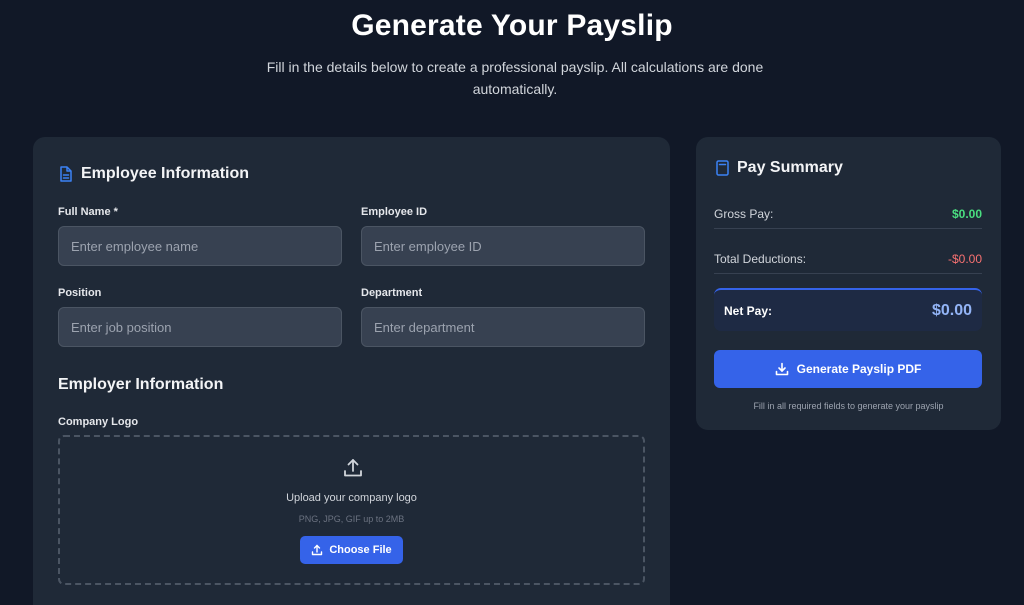 The width and height of the screenshot is (1024, 605). Describe the element at coordinates (200, 246) in the screenshot. I see `full-name-input` at that location.